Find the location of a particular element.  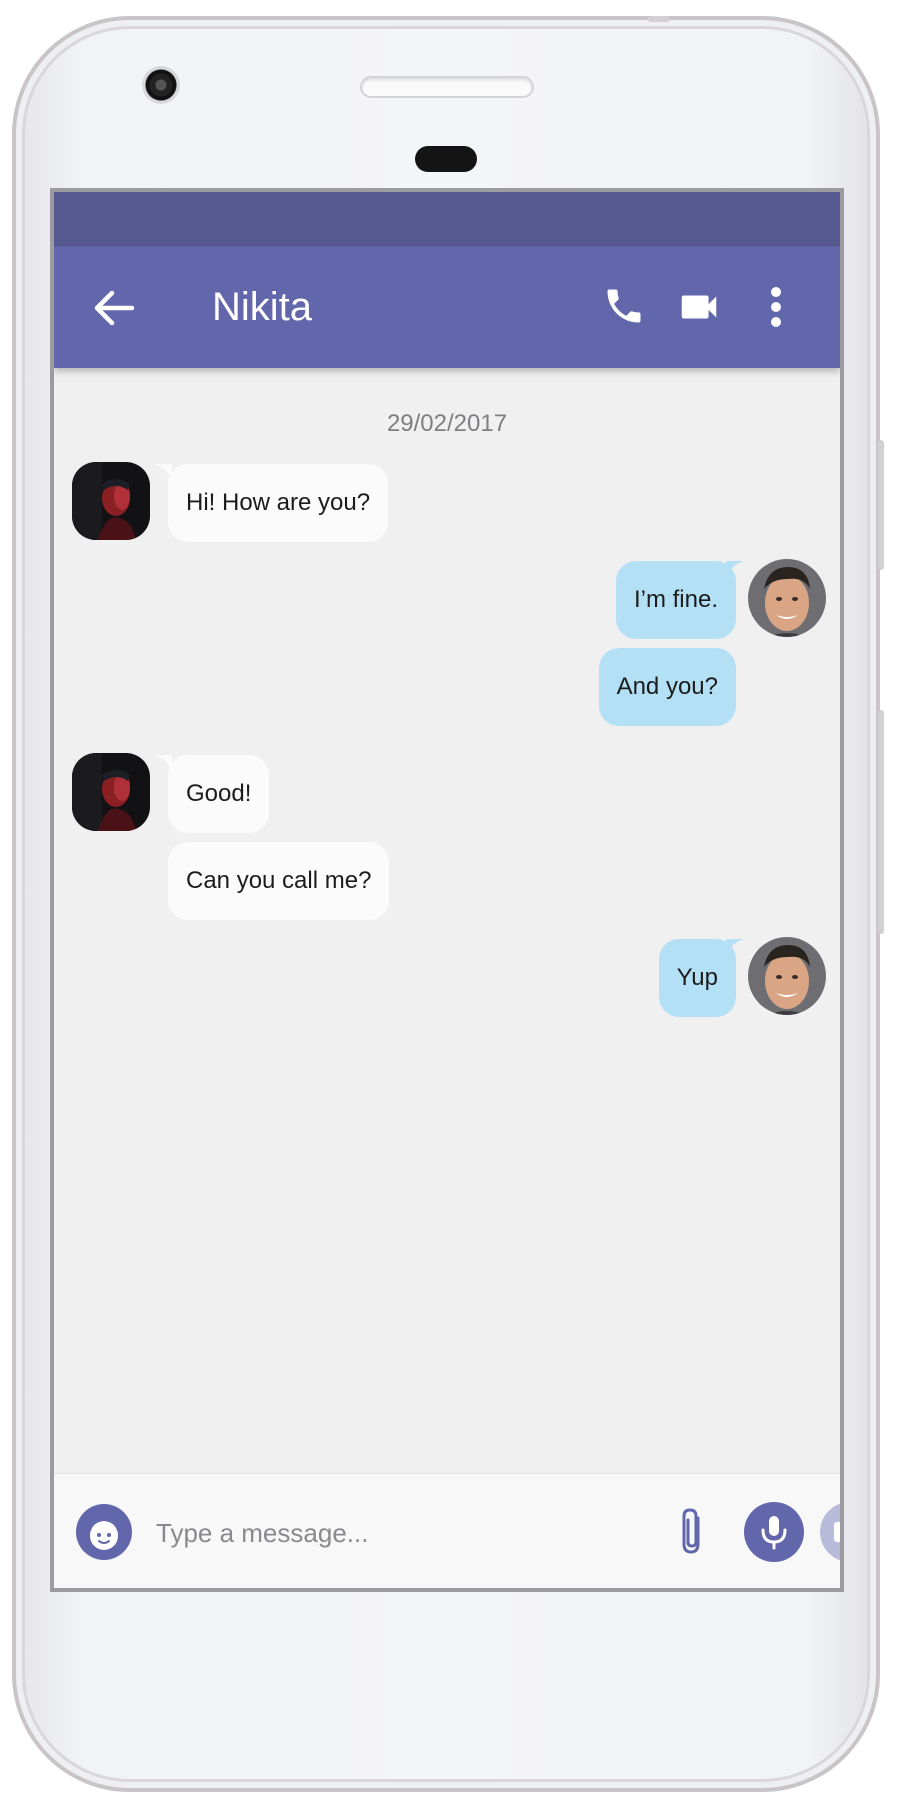

phone-icon is located at coordinates (624, 306).